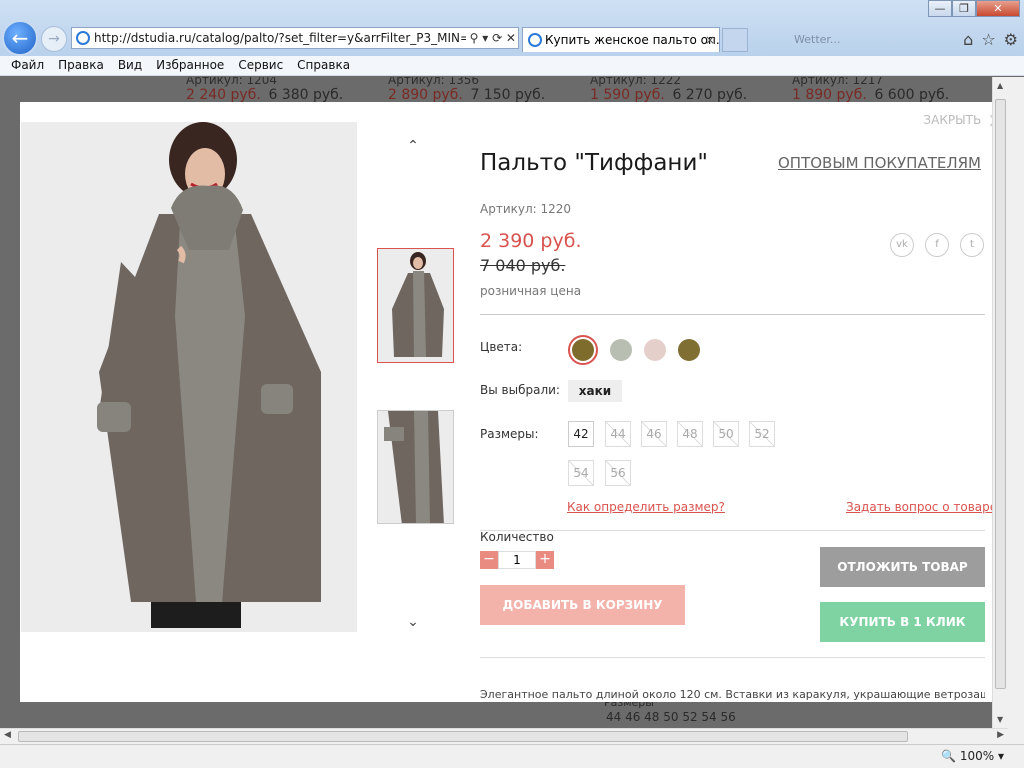 The height and width of the screenshot is (768, 1024). What do you see at coordinates (20, 38) in the screenshot?
I see `back-button: ←` at bounding box center [20, 38].